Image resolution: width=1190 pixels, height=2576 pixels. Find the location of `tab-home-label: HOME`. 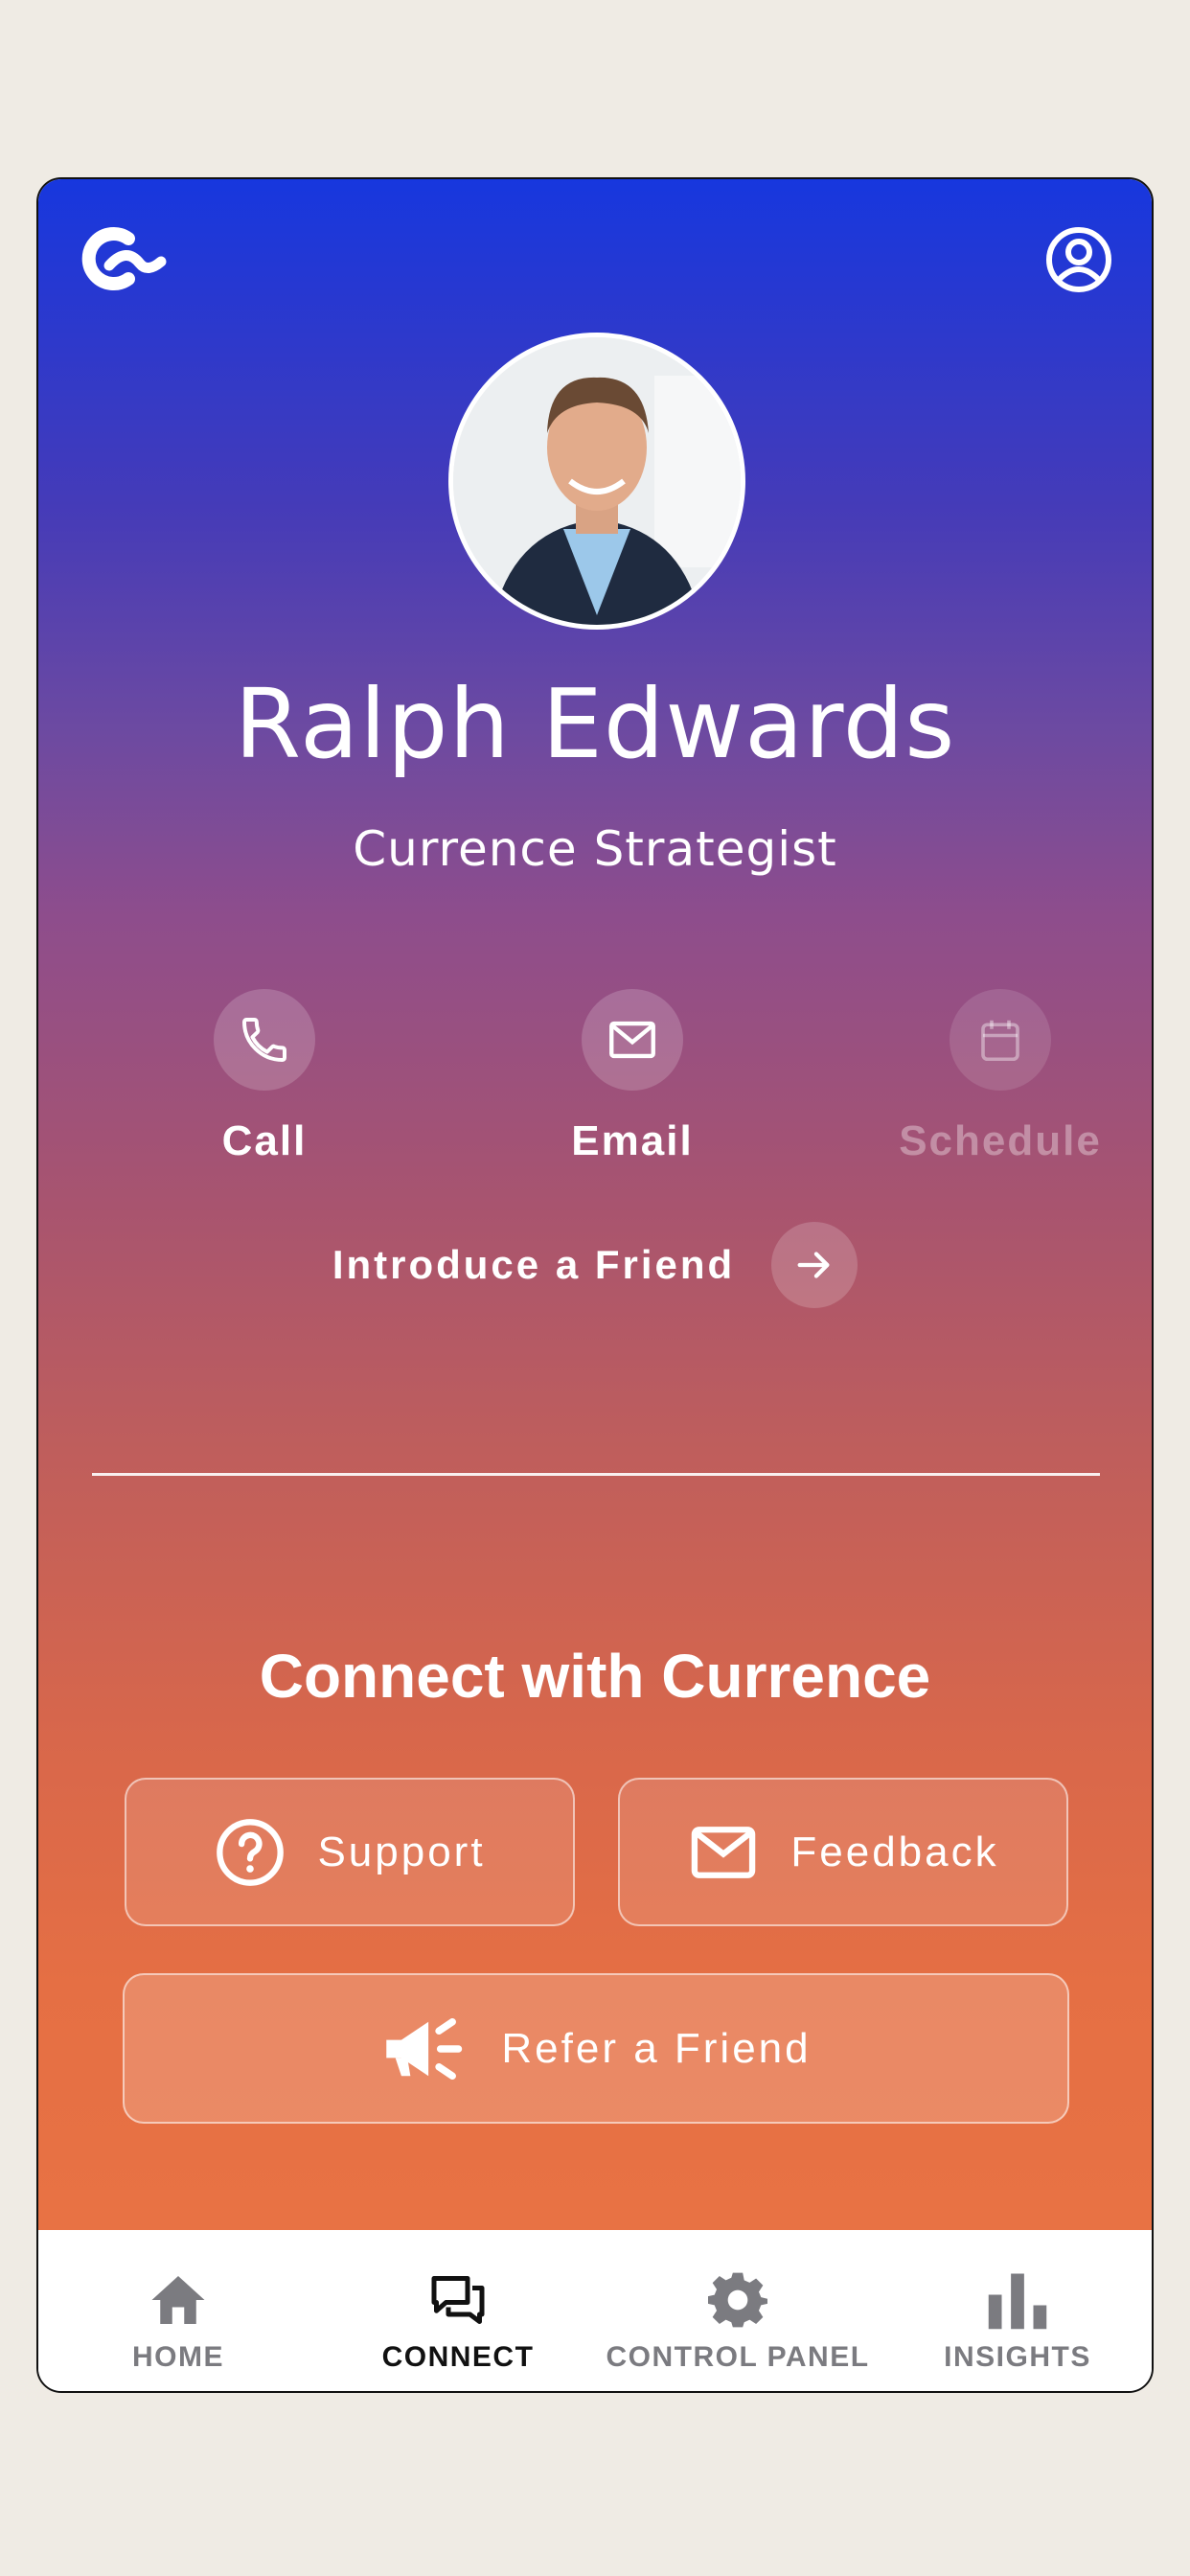

tab-home-label: HOME is located at coordinates (178, 2357).